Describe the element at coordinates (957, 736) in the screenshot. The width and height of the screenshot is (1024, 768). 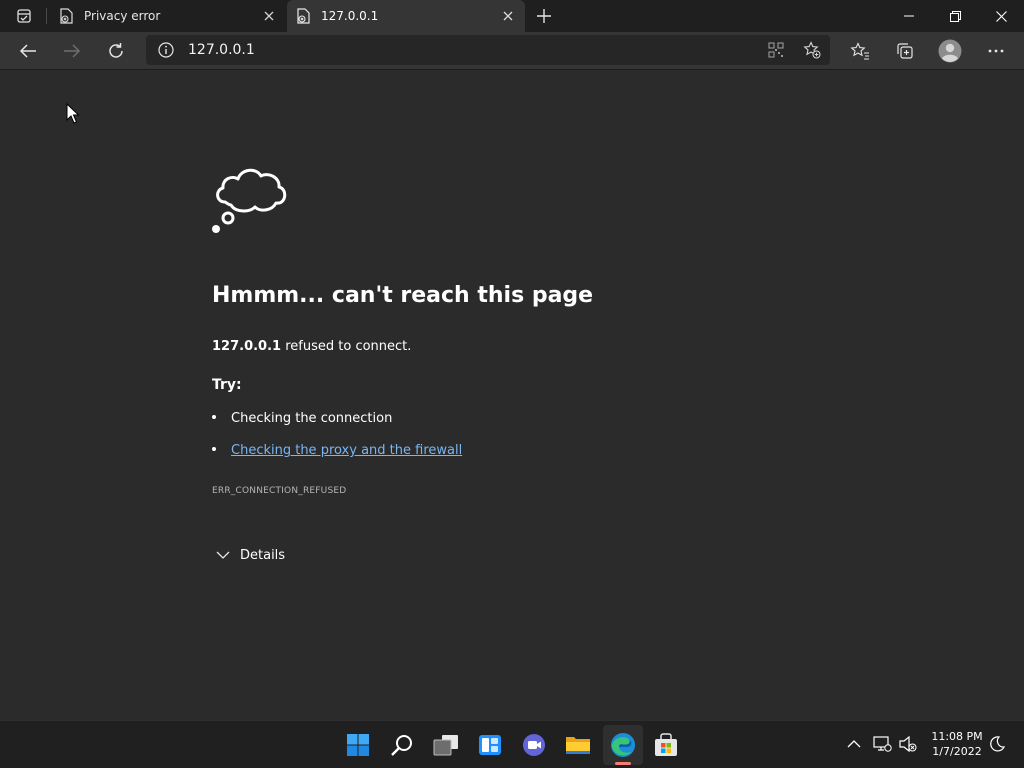
I see `clock-time: 11:08 PM` at that location.